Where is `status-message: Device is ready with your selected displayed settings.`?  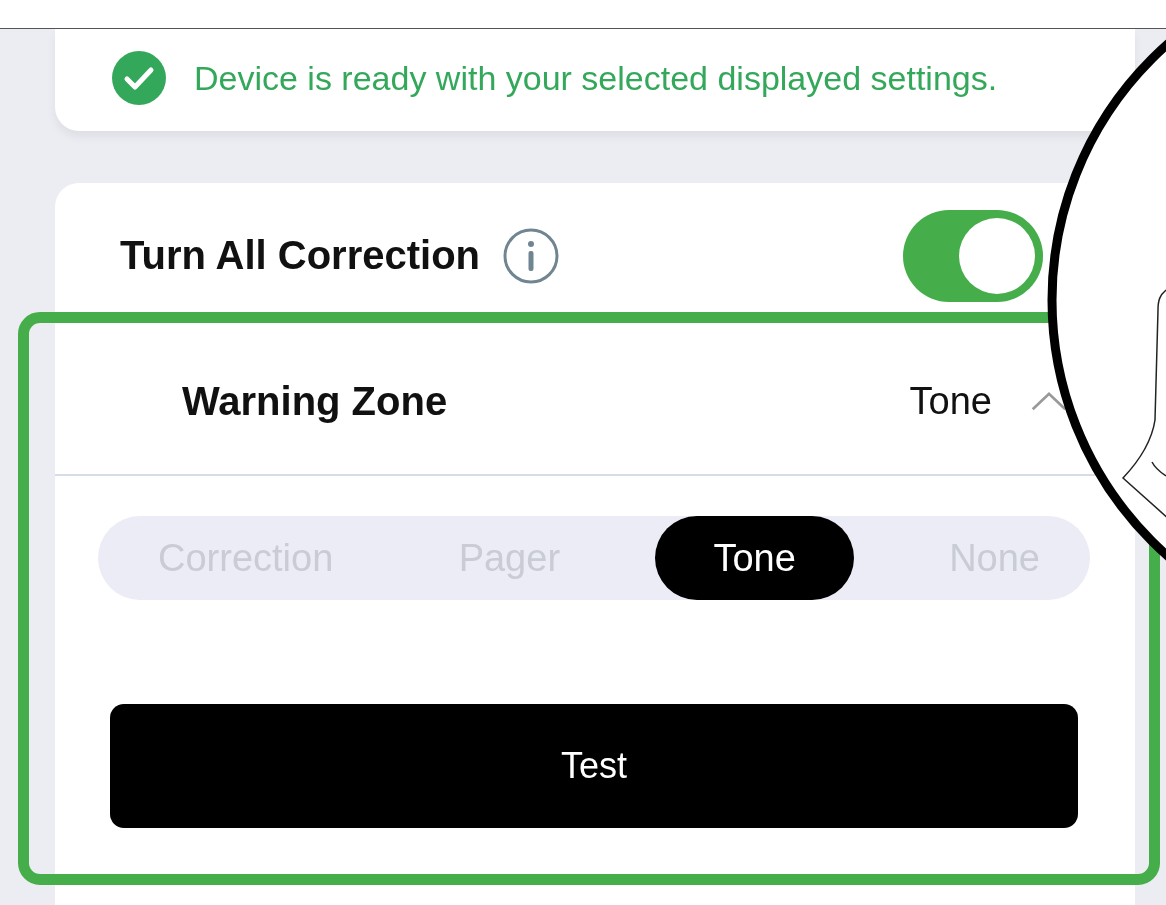
status-message: Device is ready with your selected displayed settings. is located at coordinates (596, 78).